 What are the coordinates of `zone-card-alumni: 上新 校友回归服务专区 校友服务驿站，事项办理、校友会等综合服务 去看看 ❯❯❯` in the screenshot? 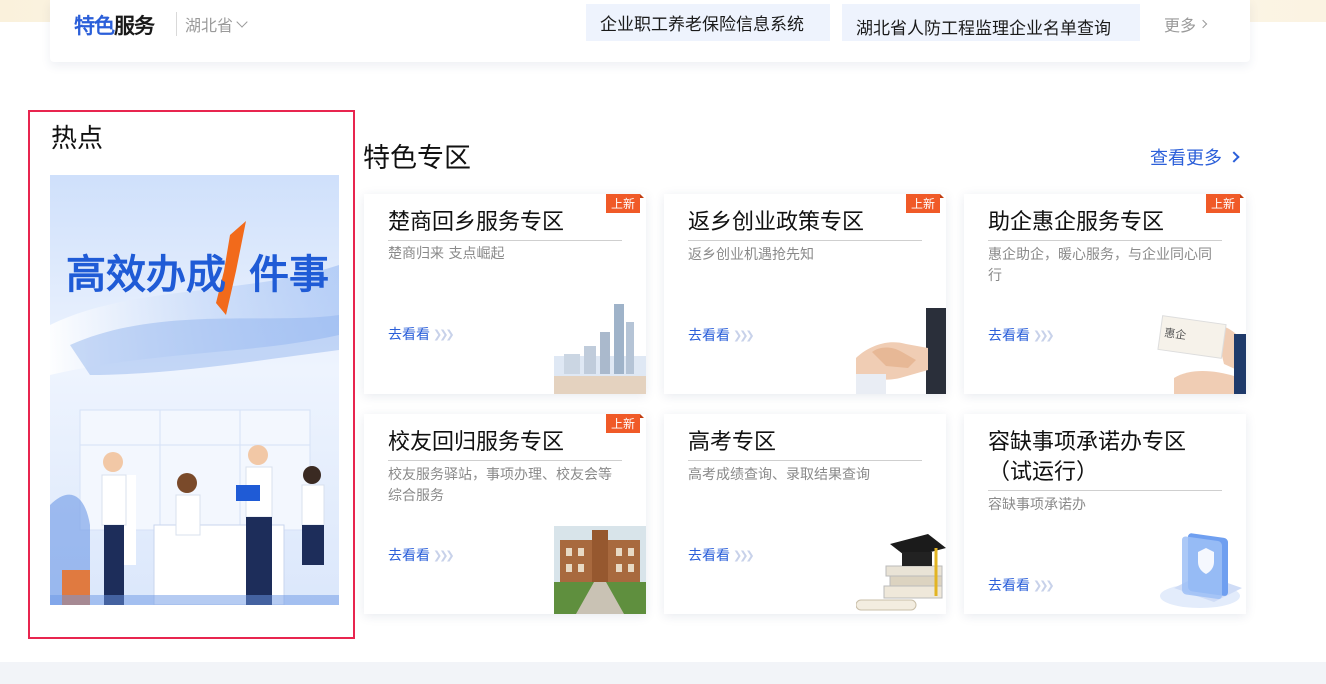 It's located at (505, 514).